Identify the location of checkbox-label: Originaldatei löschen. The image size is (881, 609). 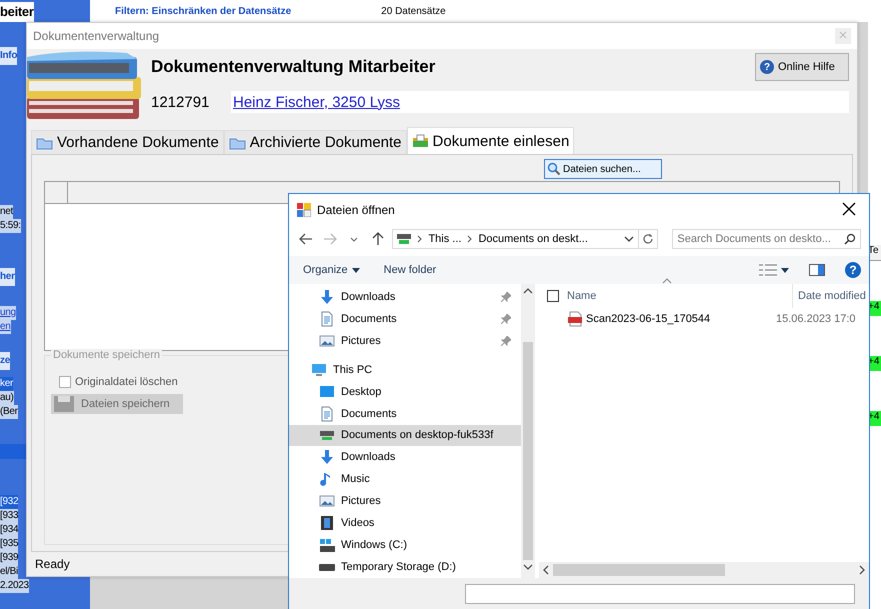
(126, 382).